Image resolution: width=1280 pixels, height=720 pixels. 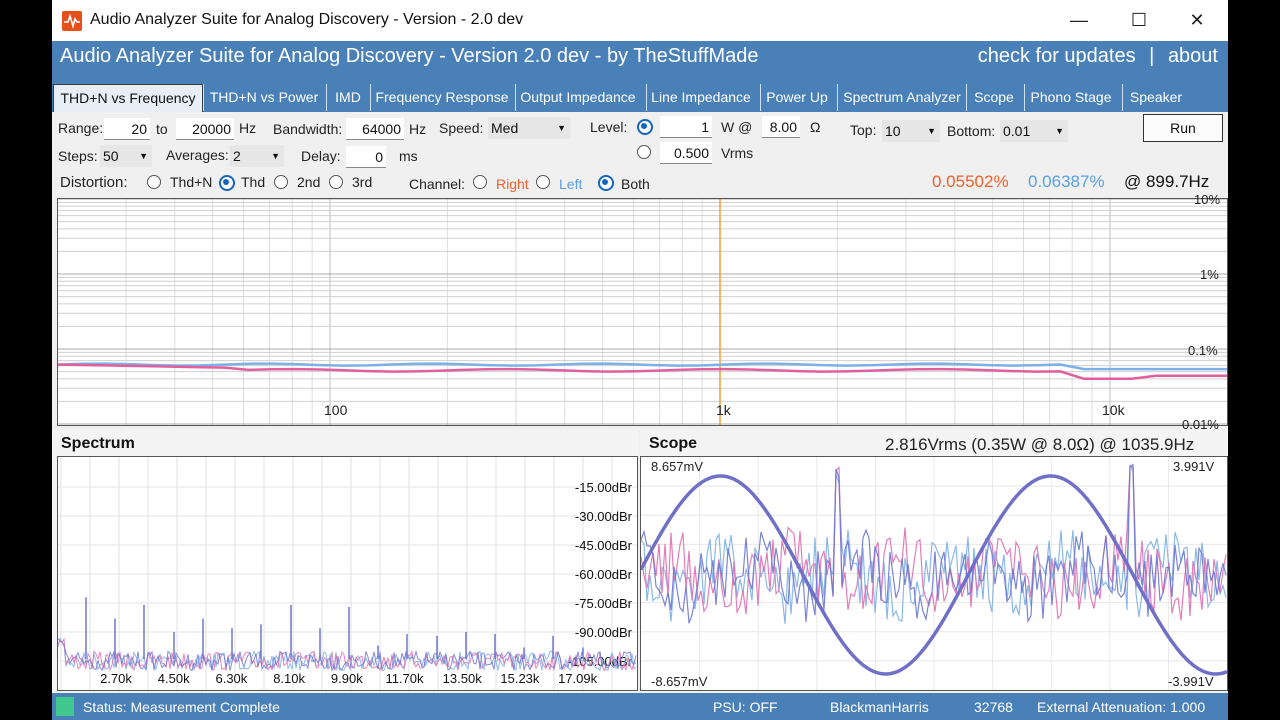 I want to click on tab-imd: IMD, so click(x=347, y=97).